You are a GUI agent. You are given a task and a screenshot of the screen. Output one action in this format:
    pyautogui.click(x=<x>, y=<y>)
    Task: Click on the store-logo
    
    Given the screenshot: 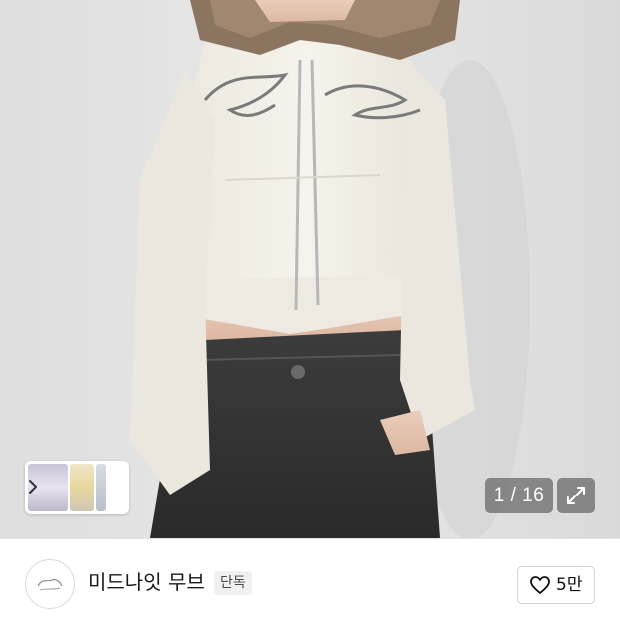 What is the action you would take?
    pyautogui.click(x=50, y=584)
    